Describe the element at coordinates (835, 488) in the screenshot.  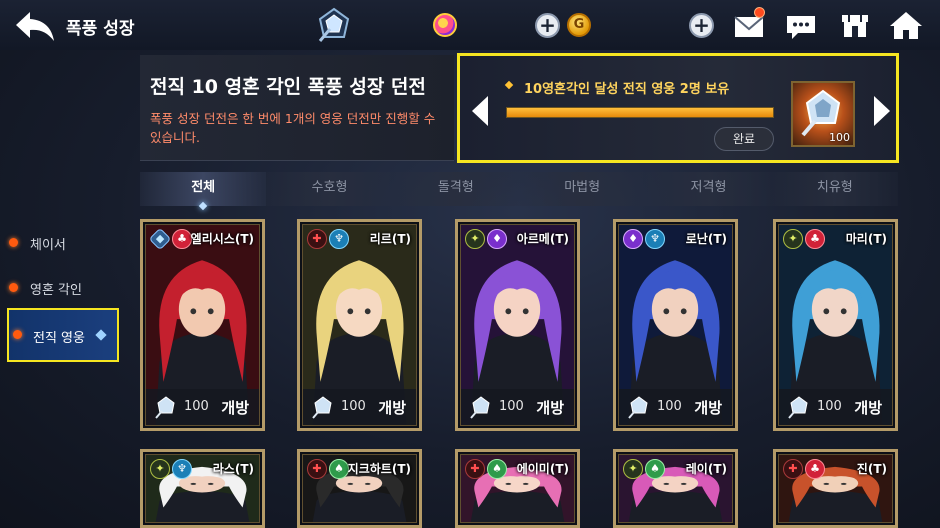
I see `hero-card: ✚ ♣ 진(T)` at that location.